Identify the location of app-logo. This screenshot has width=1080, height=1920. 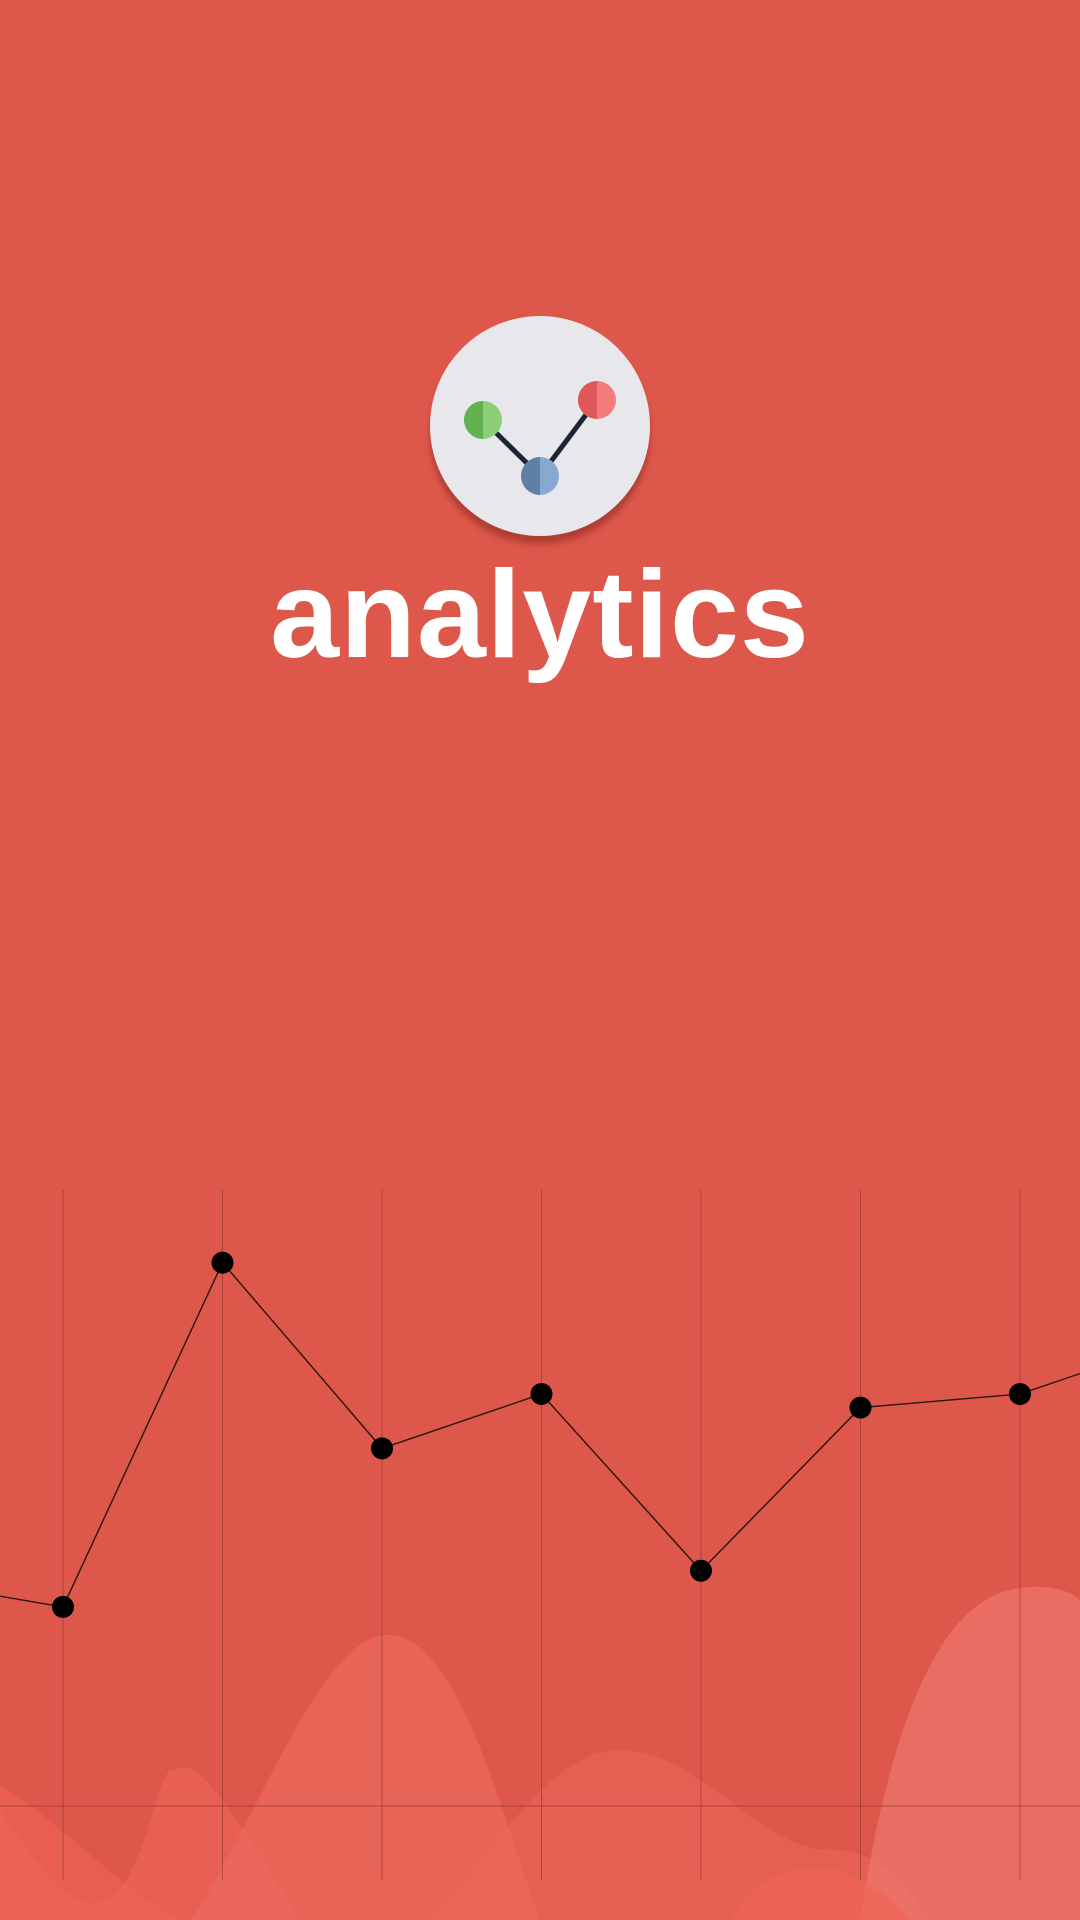
(540, 426).